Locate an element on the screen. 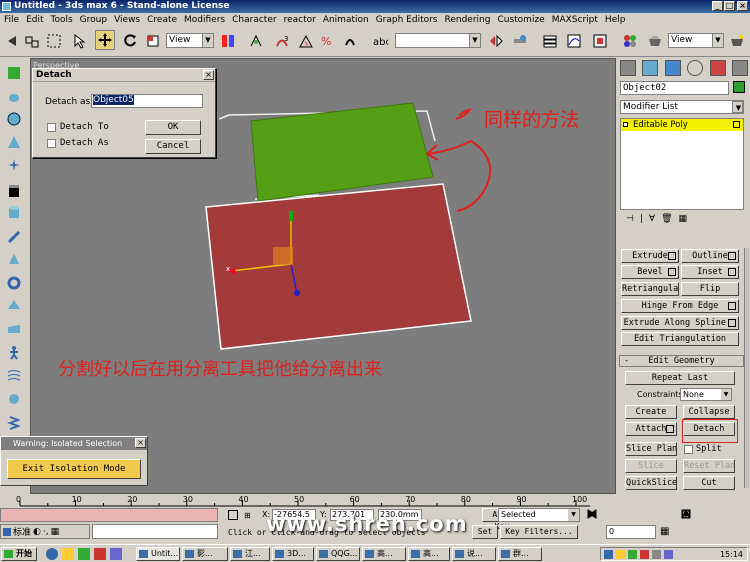 The width and height of the screenshot is (750, 562). attach-button: Attach is located at coordinates (651, 429).